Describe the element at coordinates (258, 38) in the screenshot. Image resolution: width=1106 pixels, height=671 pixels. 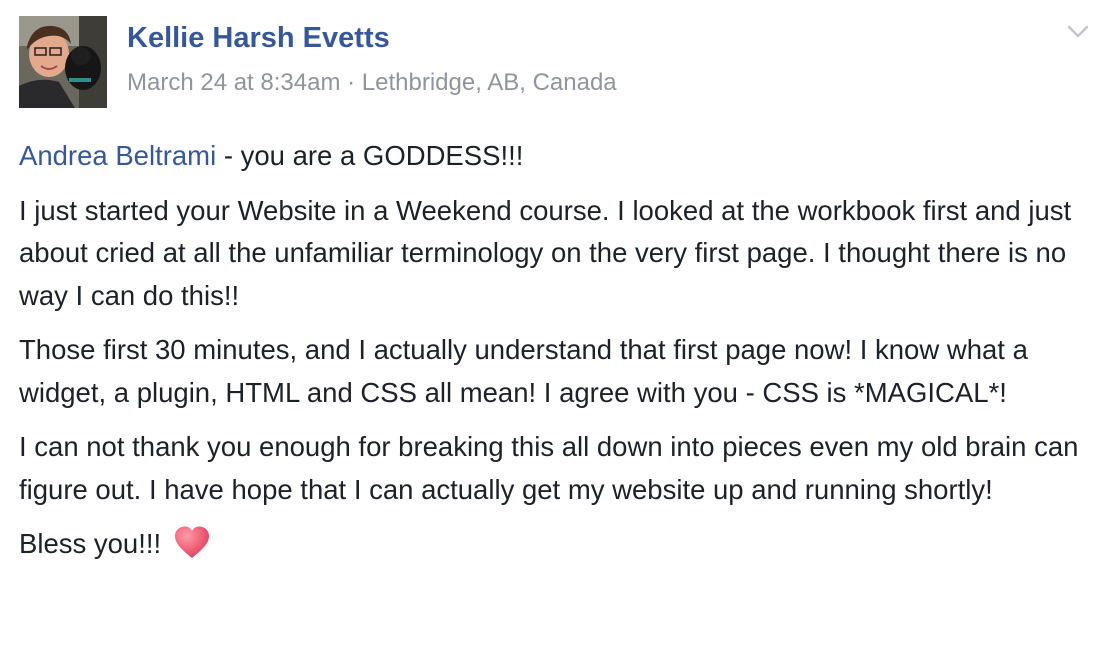
I see `author-name: Kellie Harsh Evetts` at that location.